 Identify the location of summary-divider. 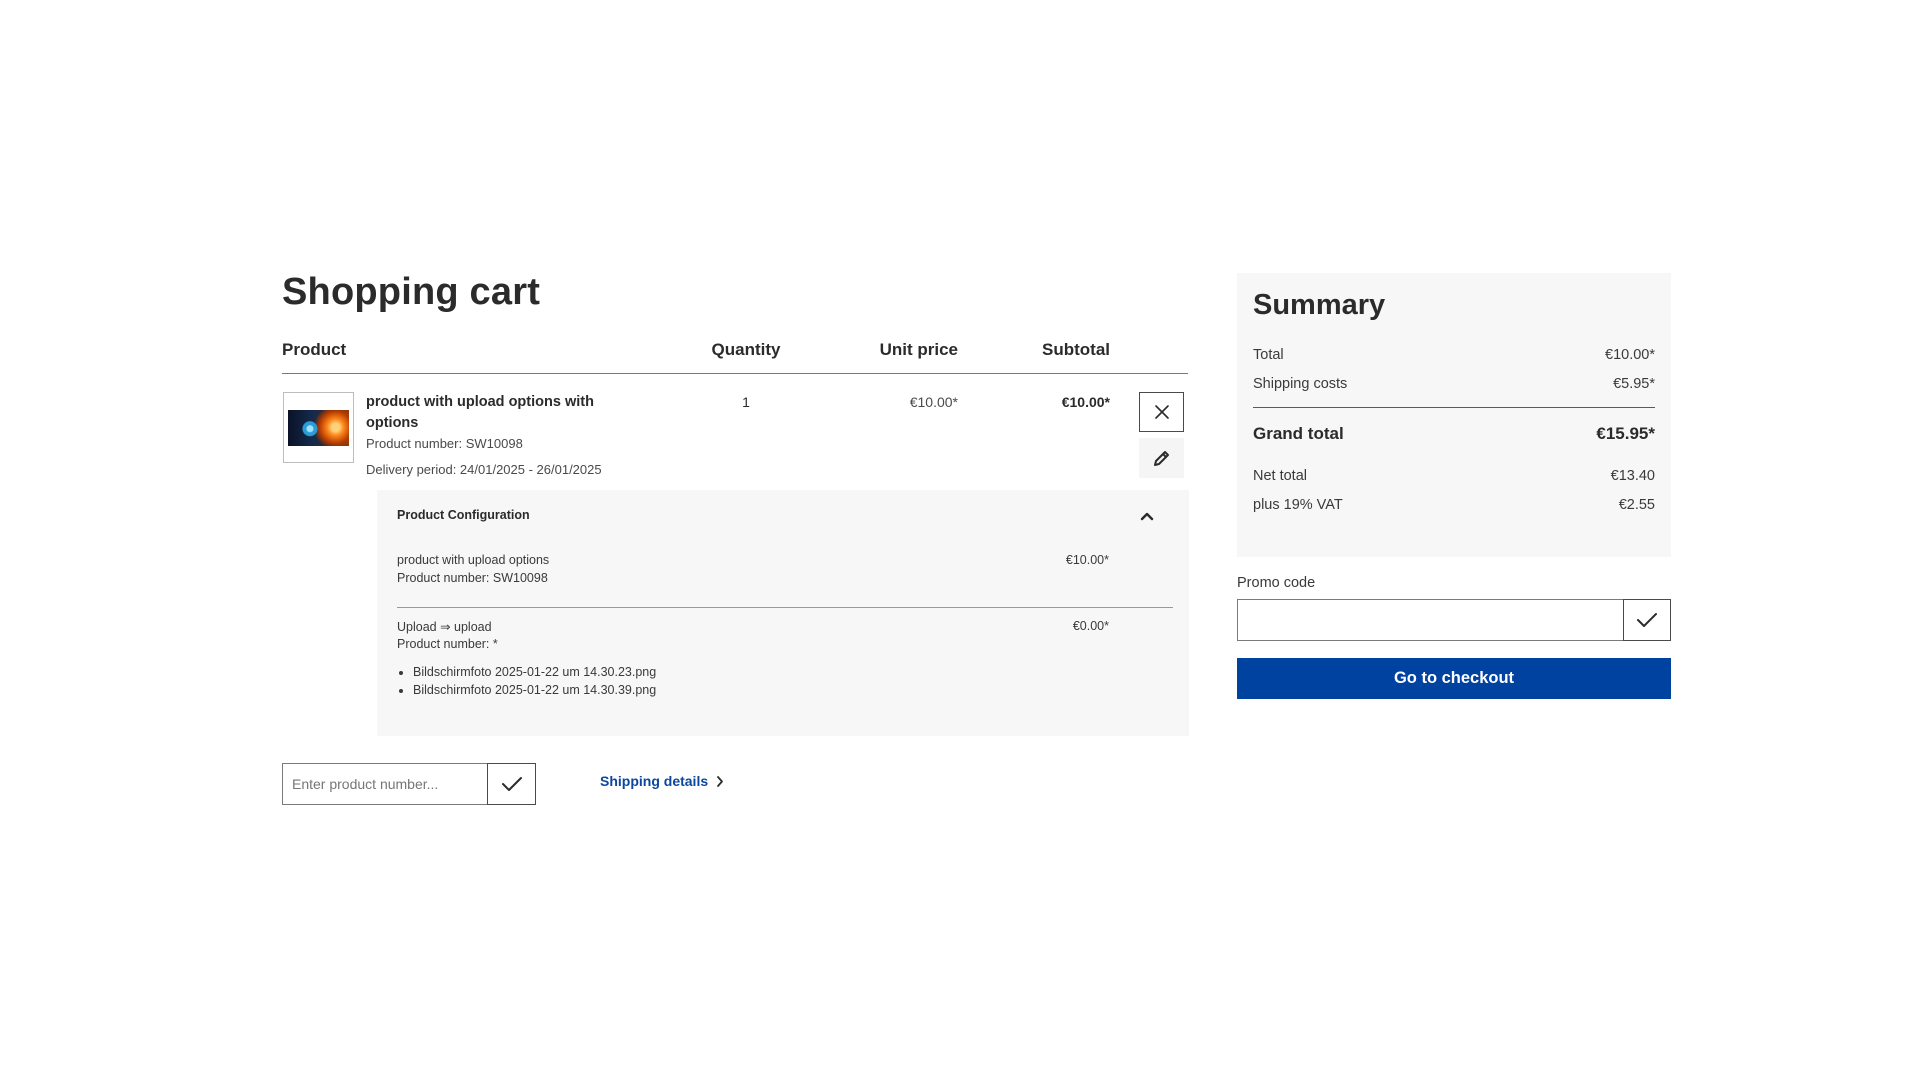
(1454, 407).